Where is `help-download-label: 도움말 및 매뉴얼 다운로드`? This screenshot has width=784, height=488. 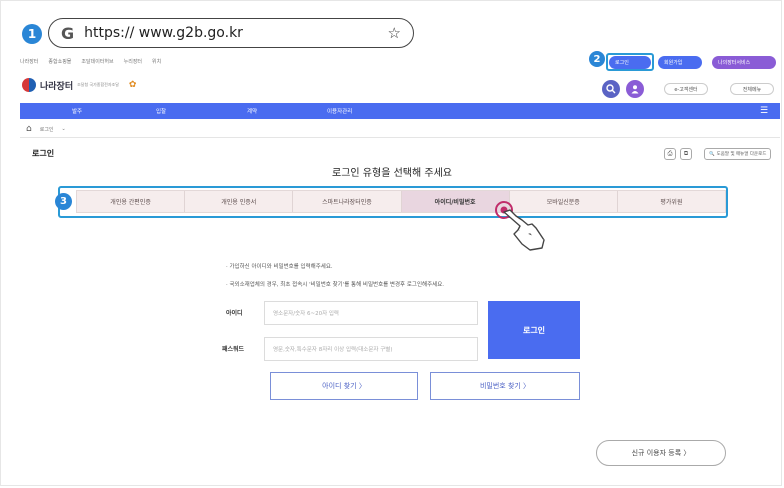 help-download-label: 도움말 및 매뉴얼 다운로드 is located at coordinates (741, 154).